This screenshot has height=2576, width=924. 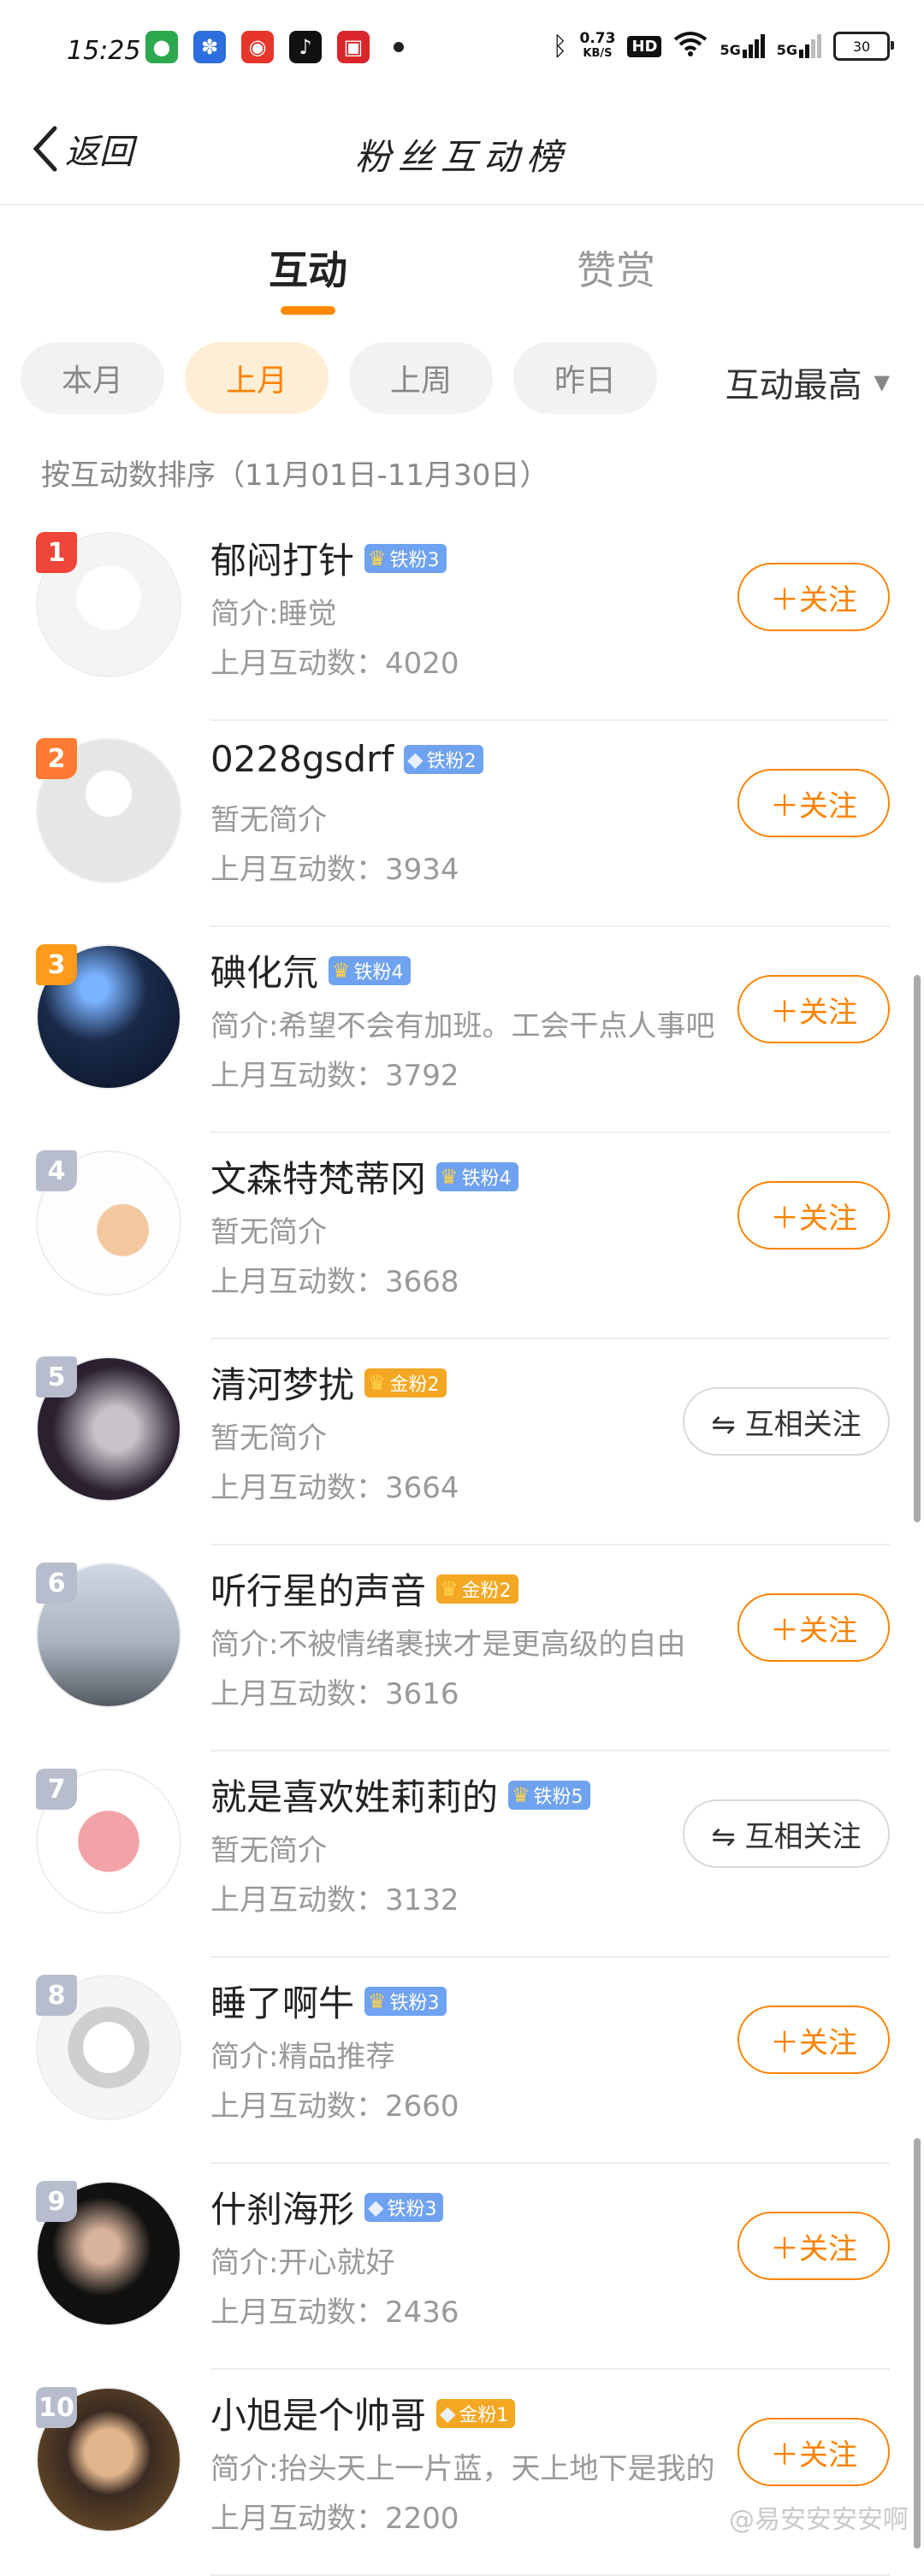 I want to click on active-tab-indicator, so click(x=308, y=310).